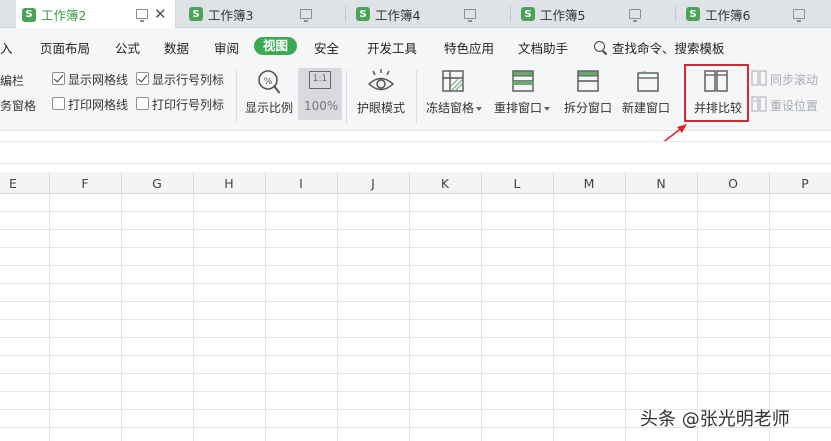 The height and width of the screenshot is (441, 831). What do you see at coordinates (231, 15) in the screenshot?
I see `tab-label: 工作簿3` at bounding box center [231, 15].